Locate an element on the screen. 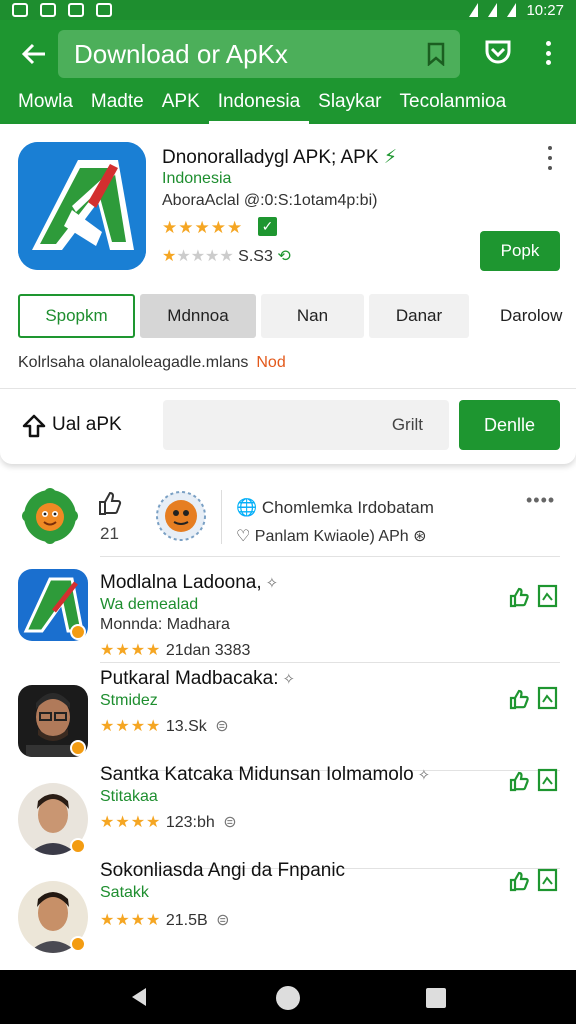  item-description: Monnda: Madhara is located at coordinates (165, 624).